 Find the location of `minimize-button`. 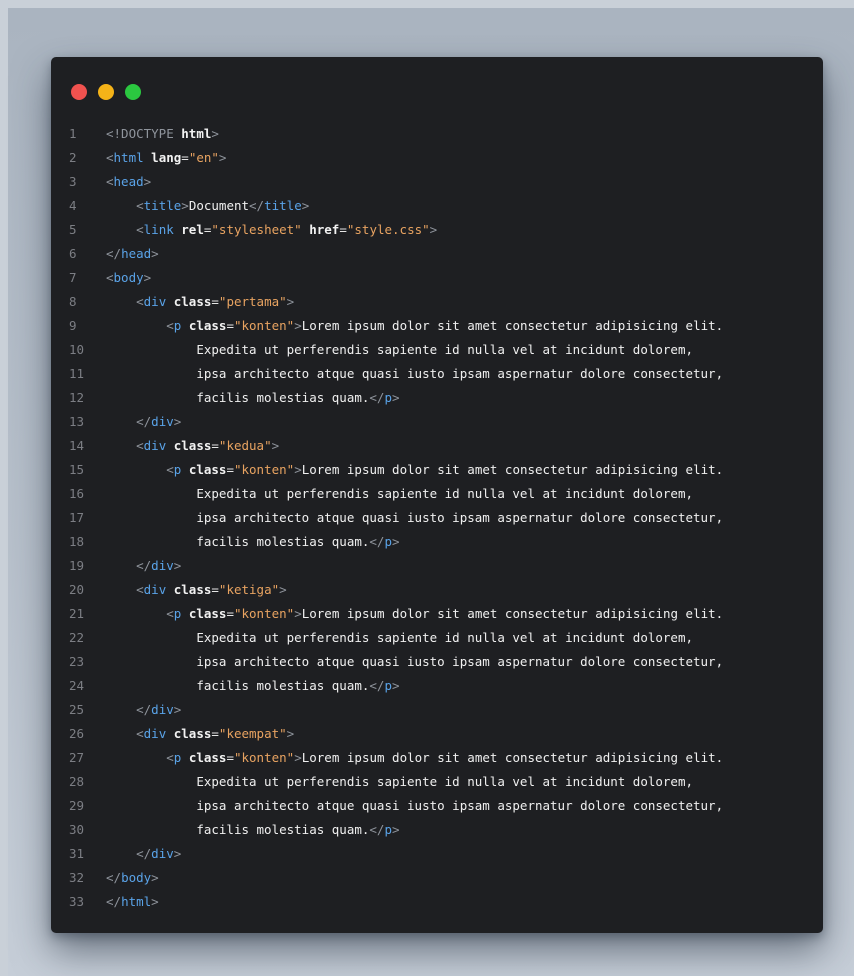

minimize-button is located at coordinates (106, 92).